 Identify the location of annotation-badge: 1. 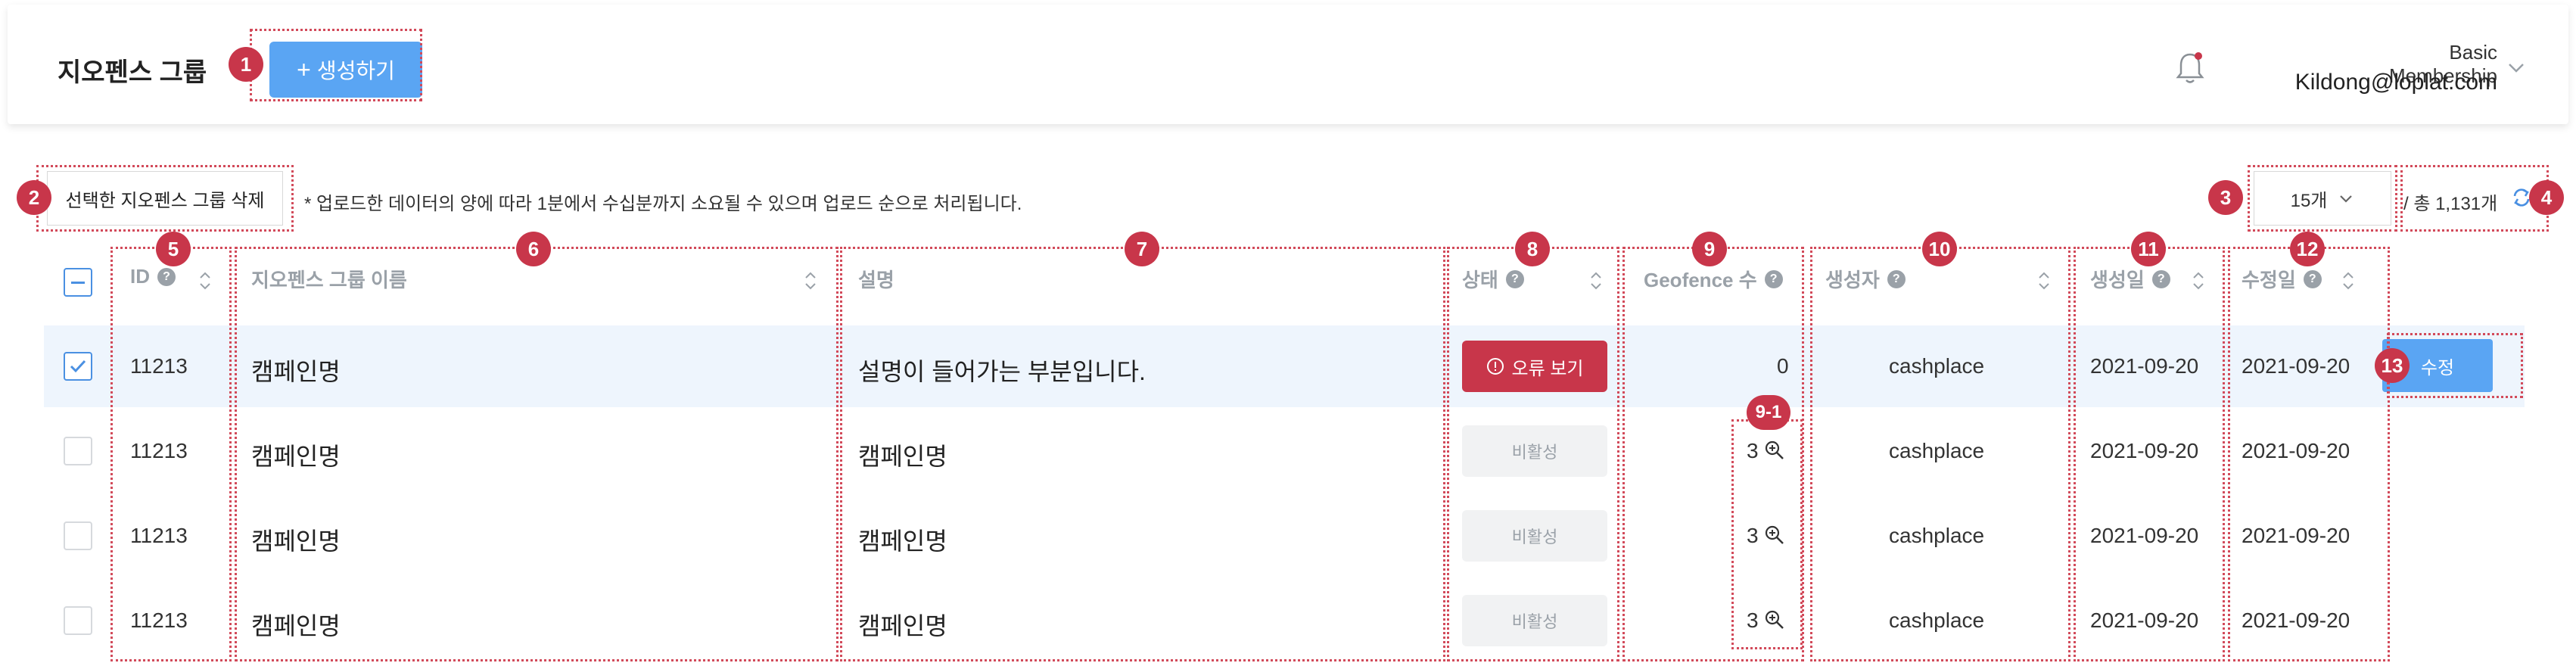
(246, 64).